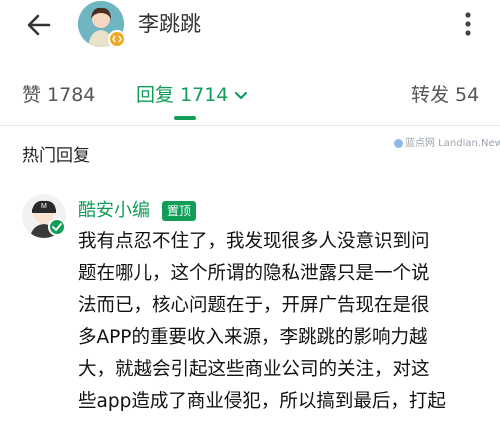  Describe the element at coordinates (179, 211) in the screenshot. I see `pinned-badge: 置顶` at that location.